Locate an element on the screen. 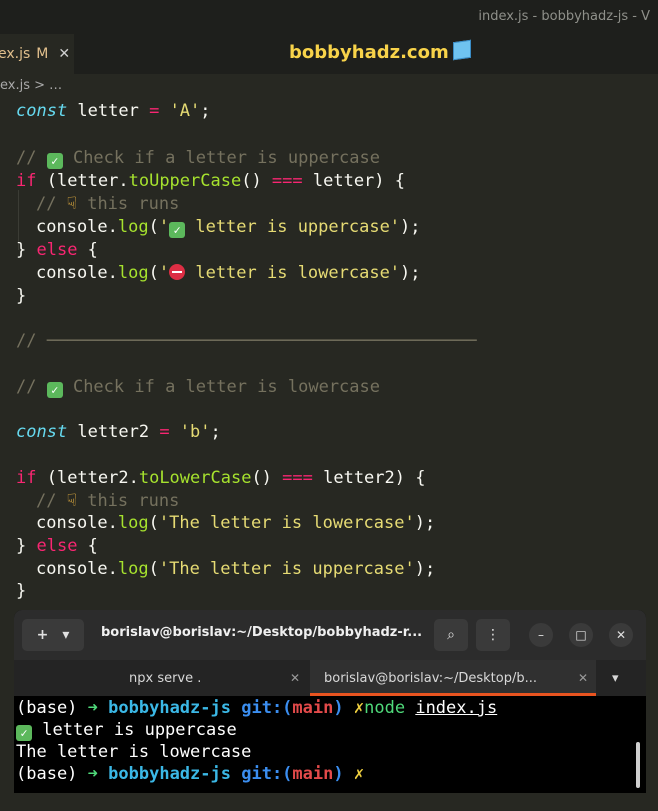 Image resolution: width=658 pixels, height=811 pixels. search-icon: ⌕ is located at coordinates (451, 635).